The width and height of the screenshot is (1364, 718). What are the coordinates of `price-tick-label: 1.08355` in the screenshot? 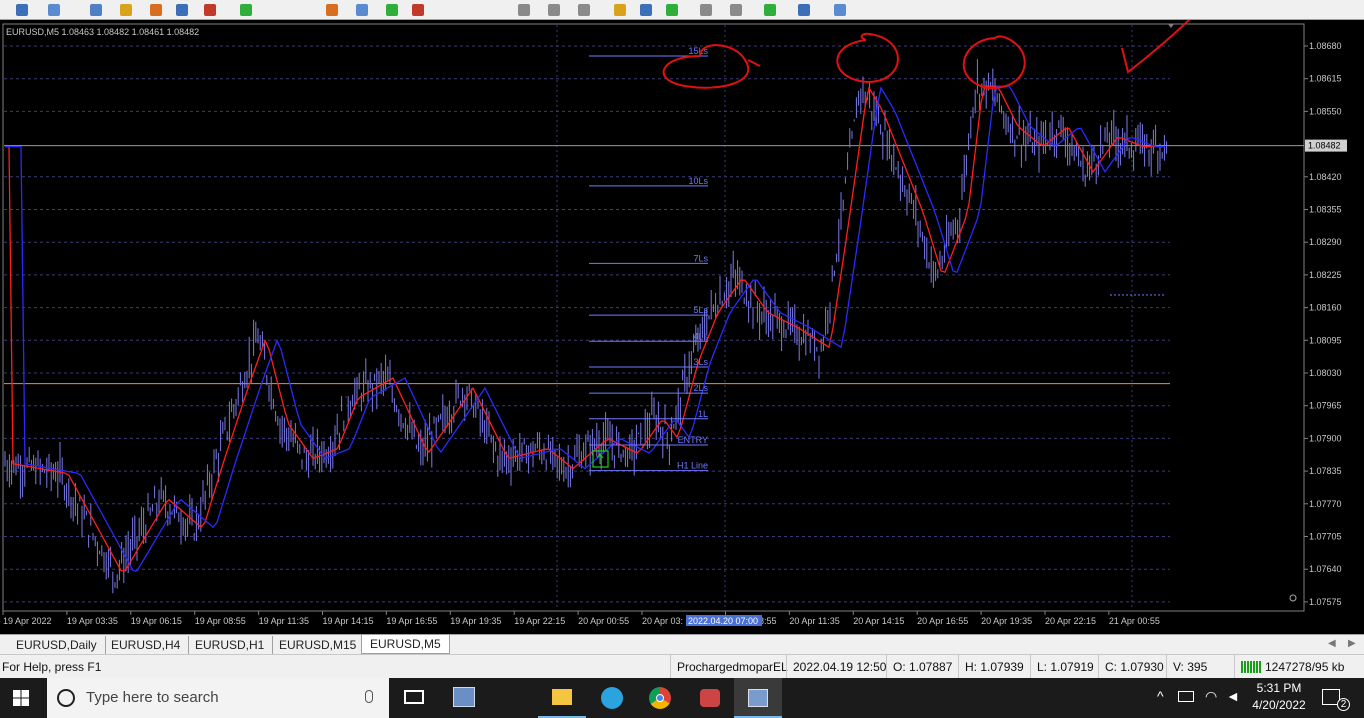 It's located at (1325, 210).